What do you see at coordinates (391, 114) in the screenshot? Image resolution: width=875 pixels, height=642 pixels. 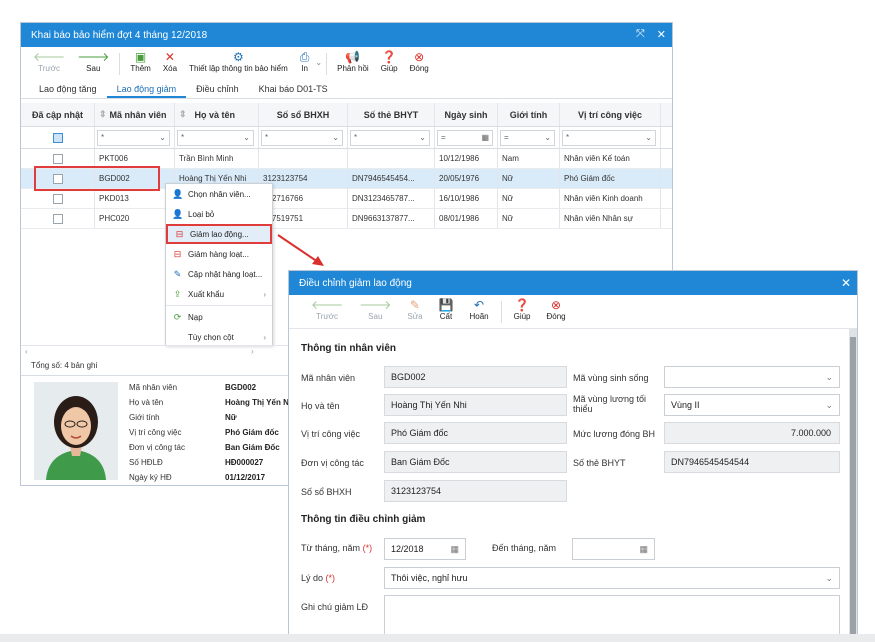 I see `col-header-bhyt: Số thẻ BHYT` at bounding box center [391, 114].